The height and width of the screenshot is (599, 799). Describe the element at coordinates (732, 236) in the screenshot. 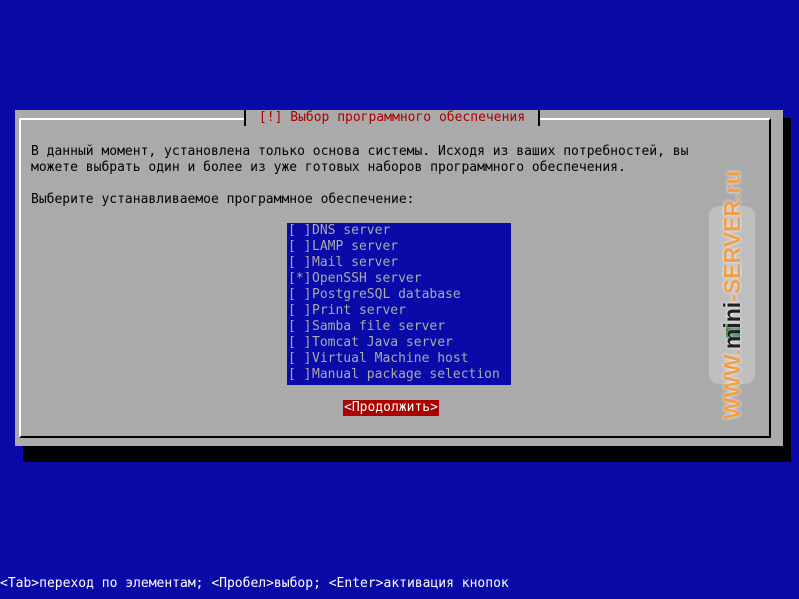

I see `watermark-suffix: -SERVER.ru` at that location.